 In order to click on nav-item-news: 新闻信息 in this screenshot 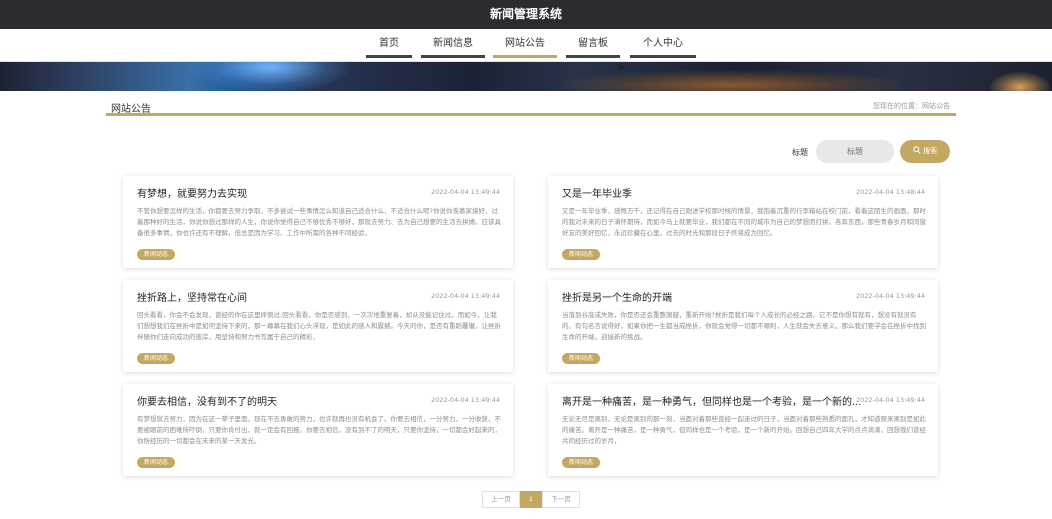, I will do `click(453, 45)`.